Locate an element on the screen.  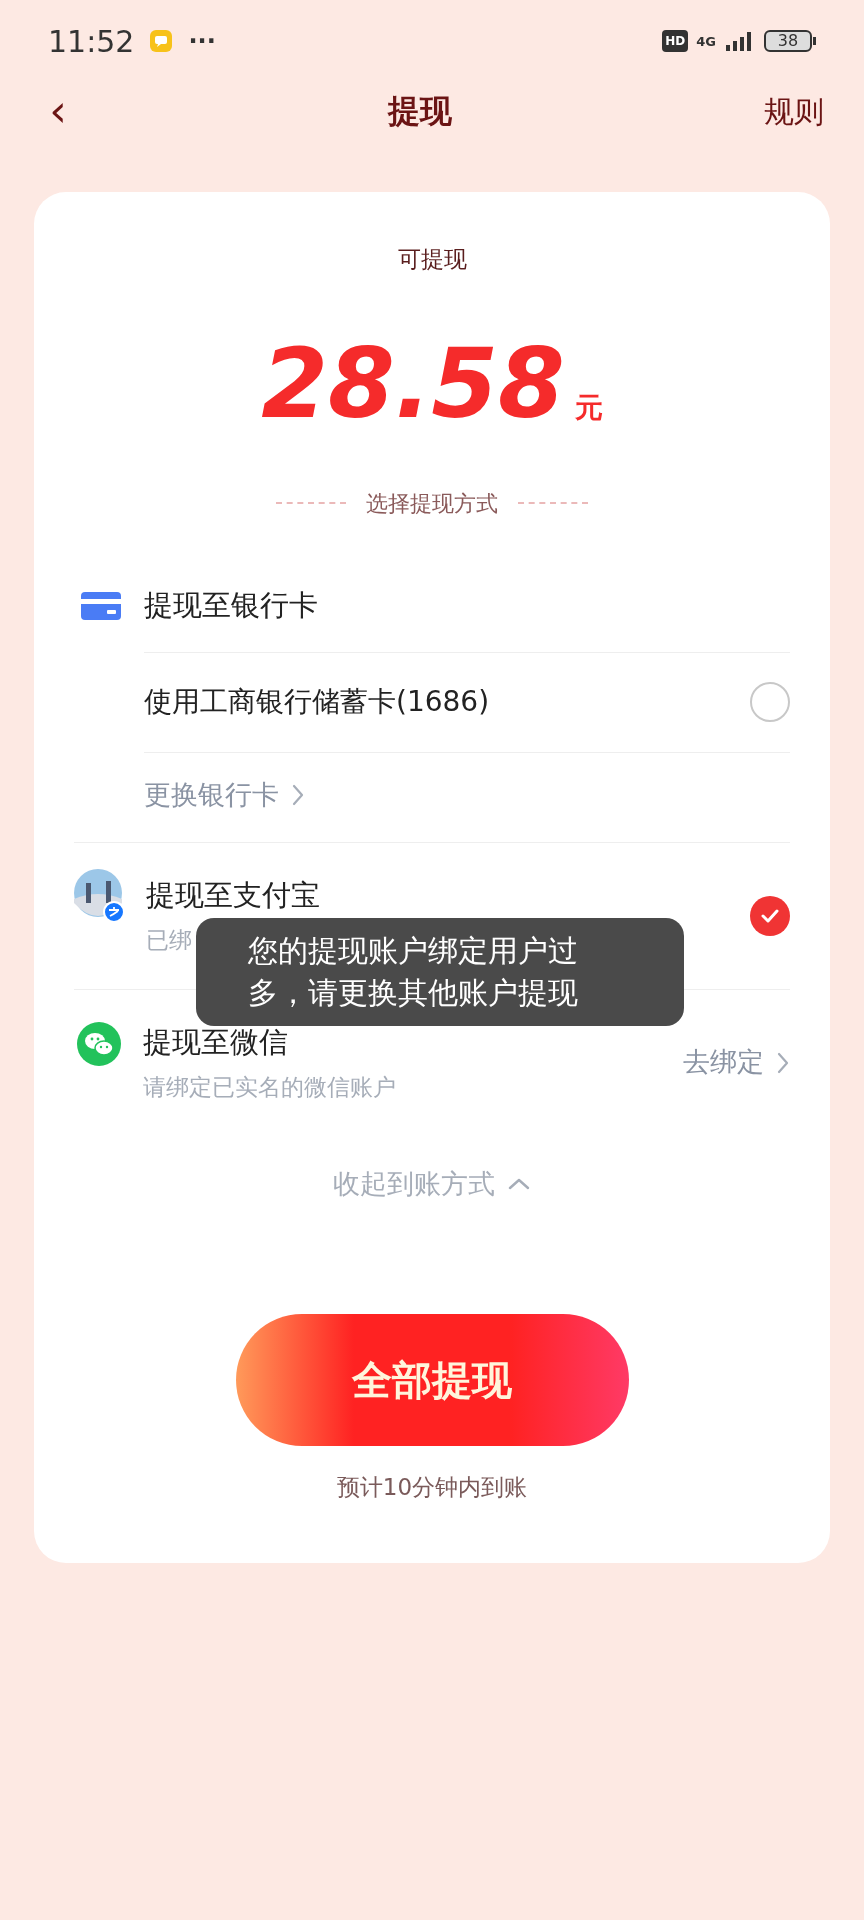
method-title: 提现至微信 is located at coordinates (215, 1042).